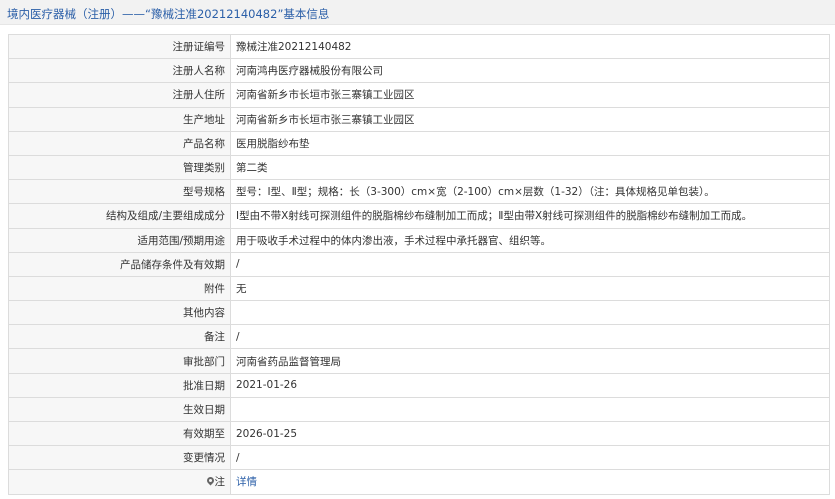 The height and width of the screenshot is (499, 835). Describe the element at coordinates (119, 482) in the screenshot. I see `row-label-note: 注` at that location.